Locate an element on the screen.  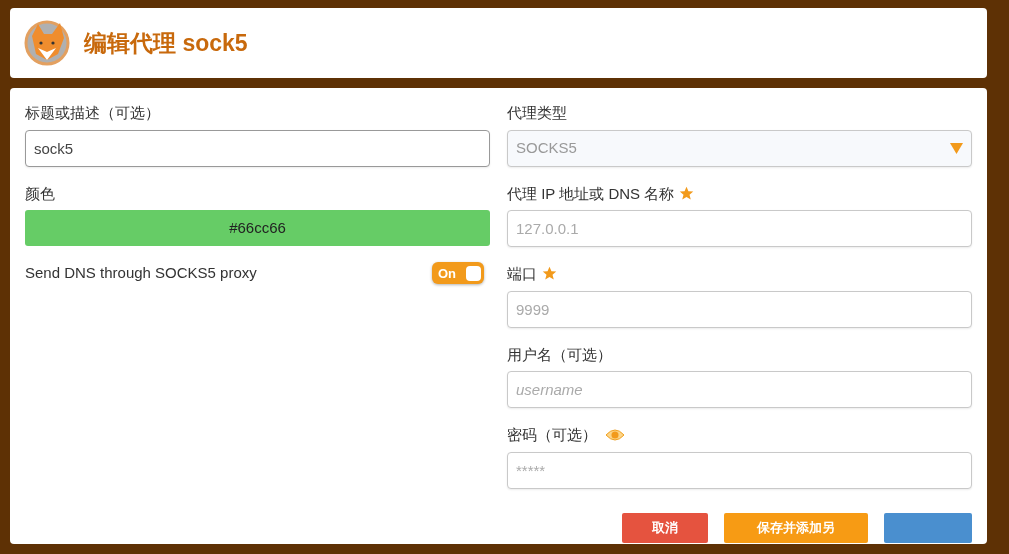
fox-logo-icon is located at coordinates (47, 43).